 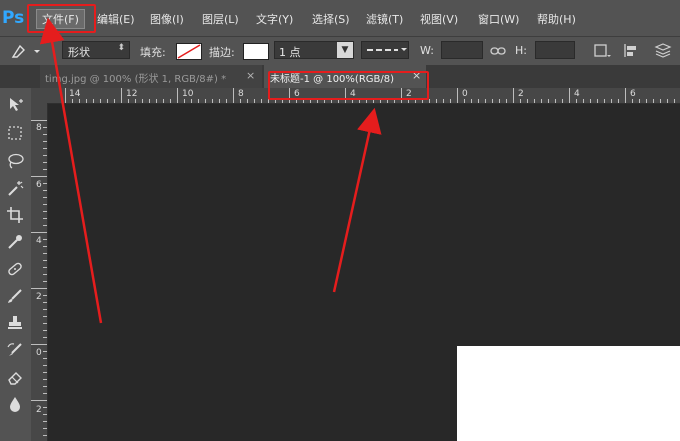 What do you see at coordinates (71, 170) in the screenshot?
I see `annotation-arrow-file` at bounding box center [71, 170].